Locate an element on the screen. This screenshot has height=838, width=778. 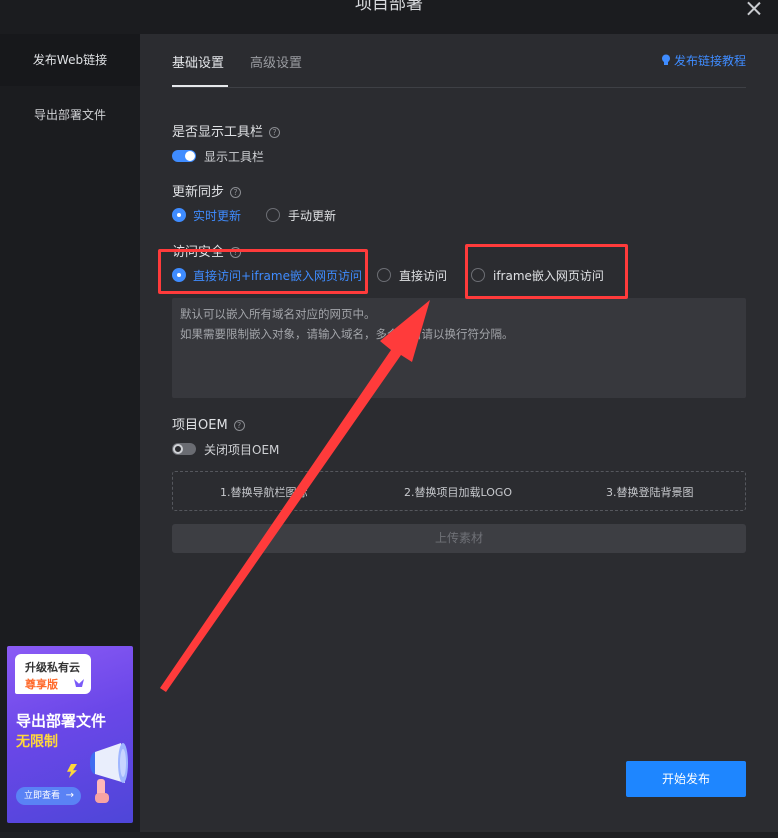
oem-asset-slots: 1.替换导航栏图标 2.替换项目加载LOGO 3.替换登陆背景图 is located at coordinates (459, 491).